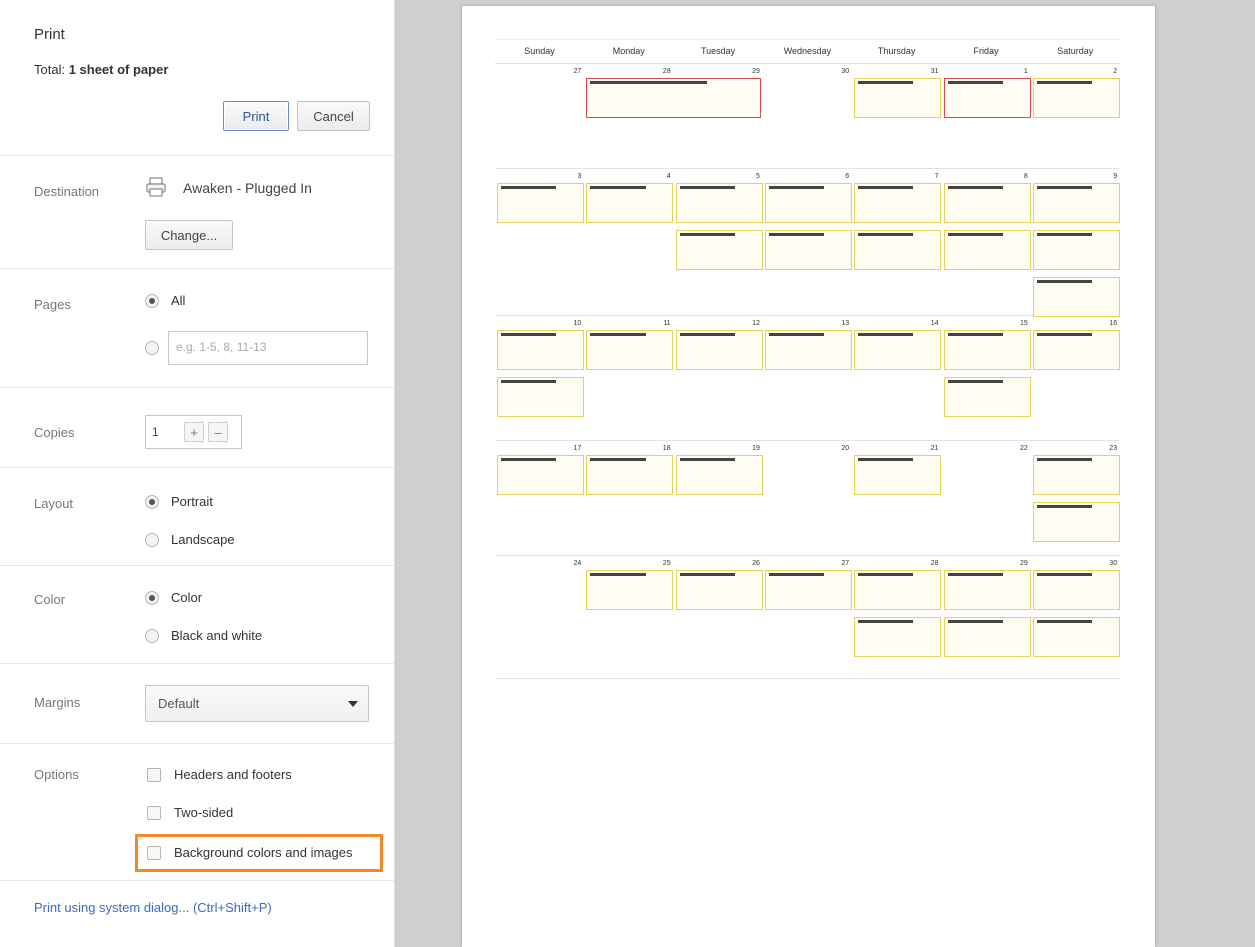 Image resolution: width=1255 pixels, height=947 pixels. What do you see at coordinates (152, 300) in the screenshot?
I see `pages-all-radio` at bounding box center [152, 300].